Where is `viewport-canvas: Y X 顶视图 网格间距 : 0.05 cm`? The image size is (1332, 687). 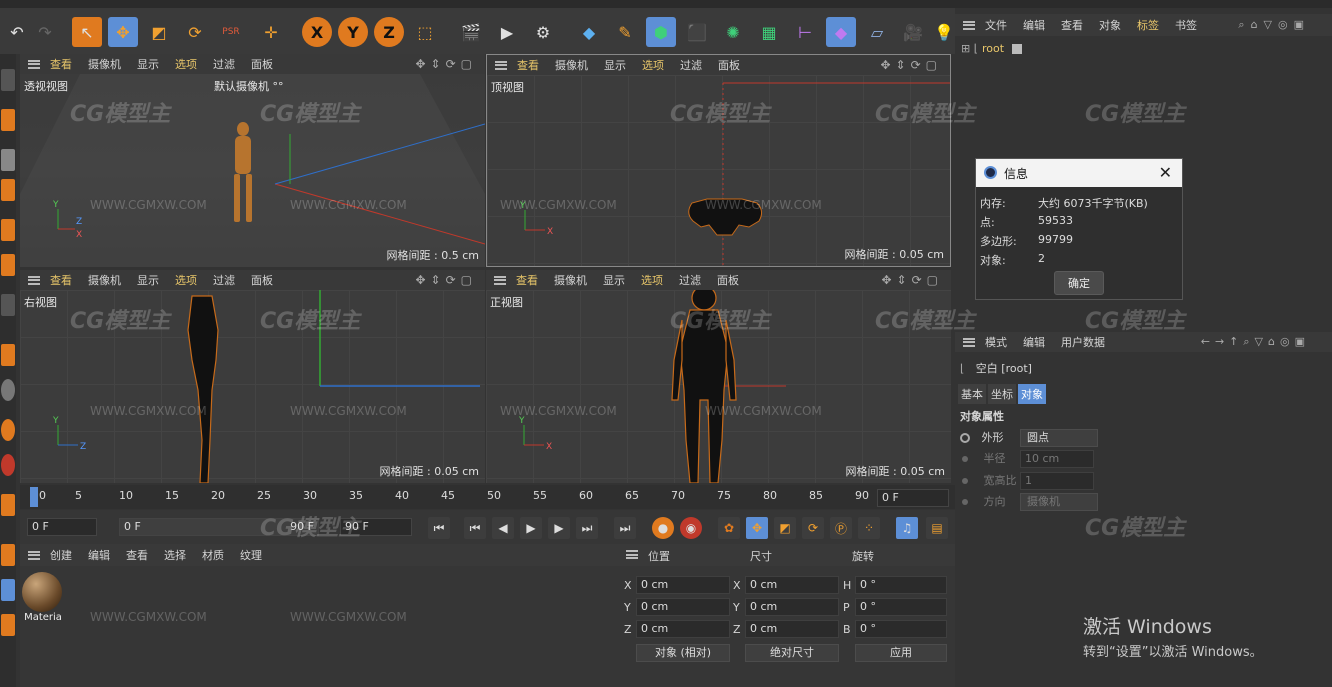 viewport-canvas: Y X 顶视图 网格间距 : 0.05 cm is located at coordinates (718, 170).